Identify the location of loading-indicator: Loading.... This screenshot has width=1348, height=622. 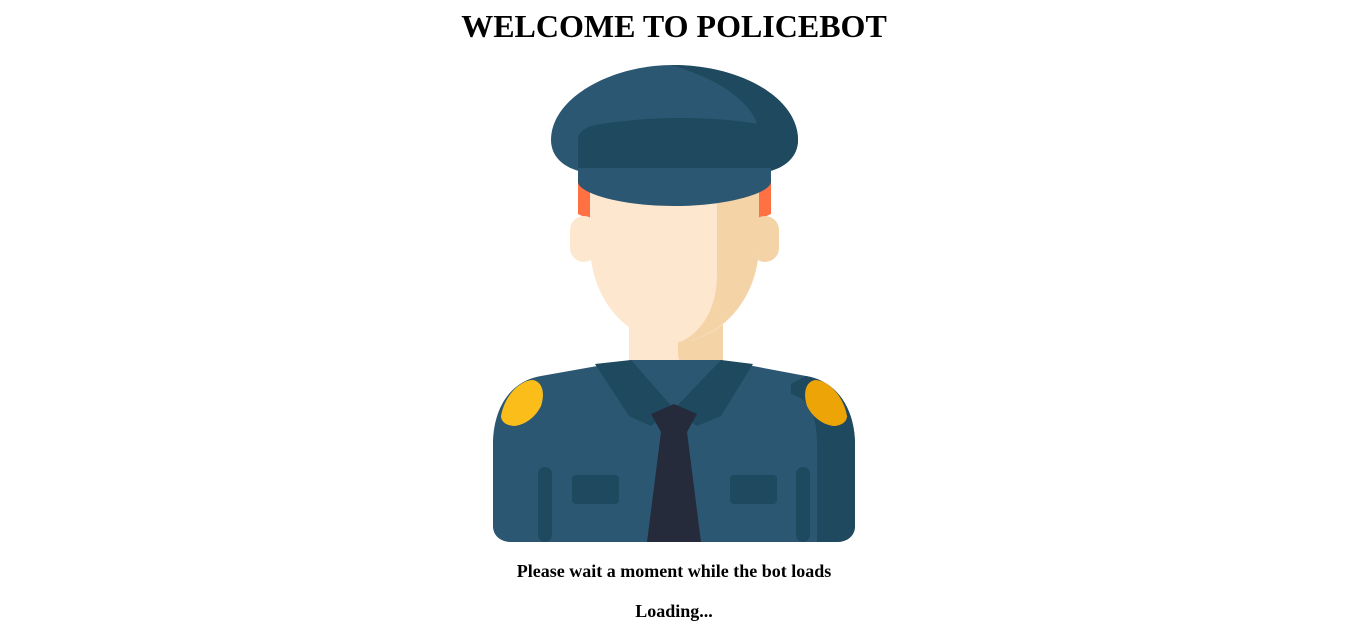
(674, 611).